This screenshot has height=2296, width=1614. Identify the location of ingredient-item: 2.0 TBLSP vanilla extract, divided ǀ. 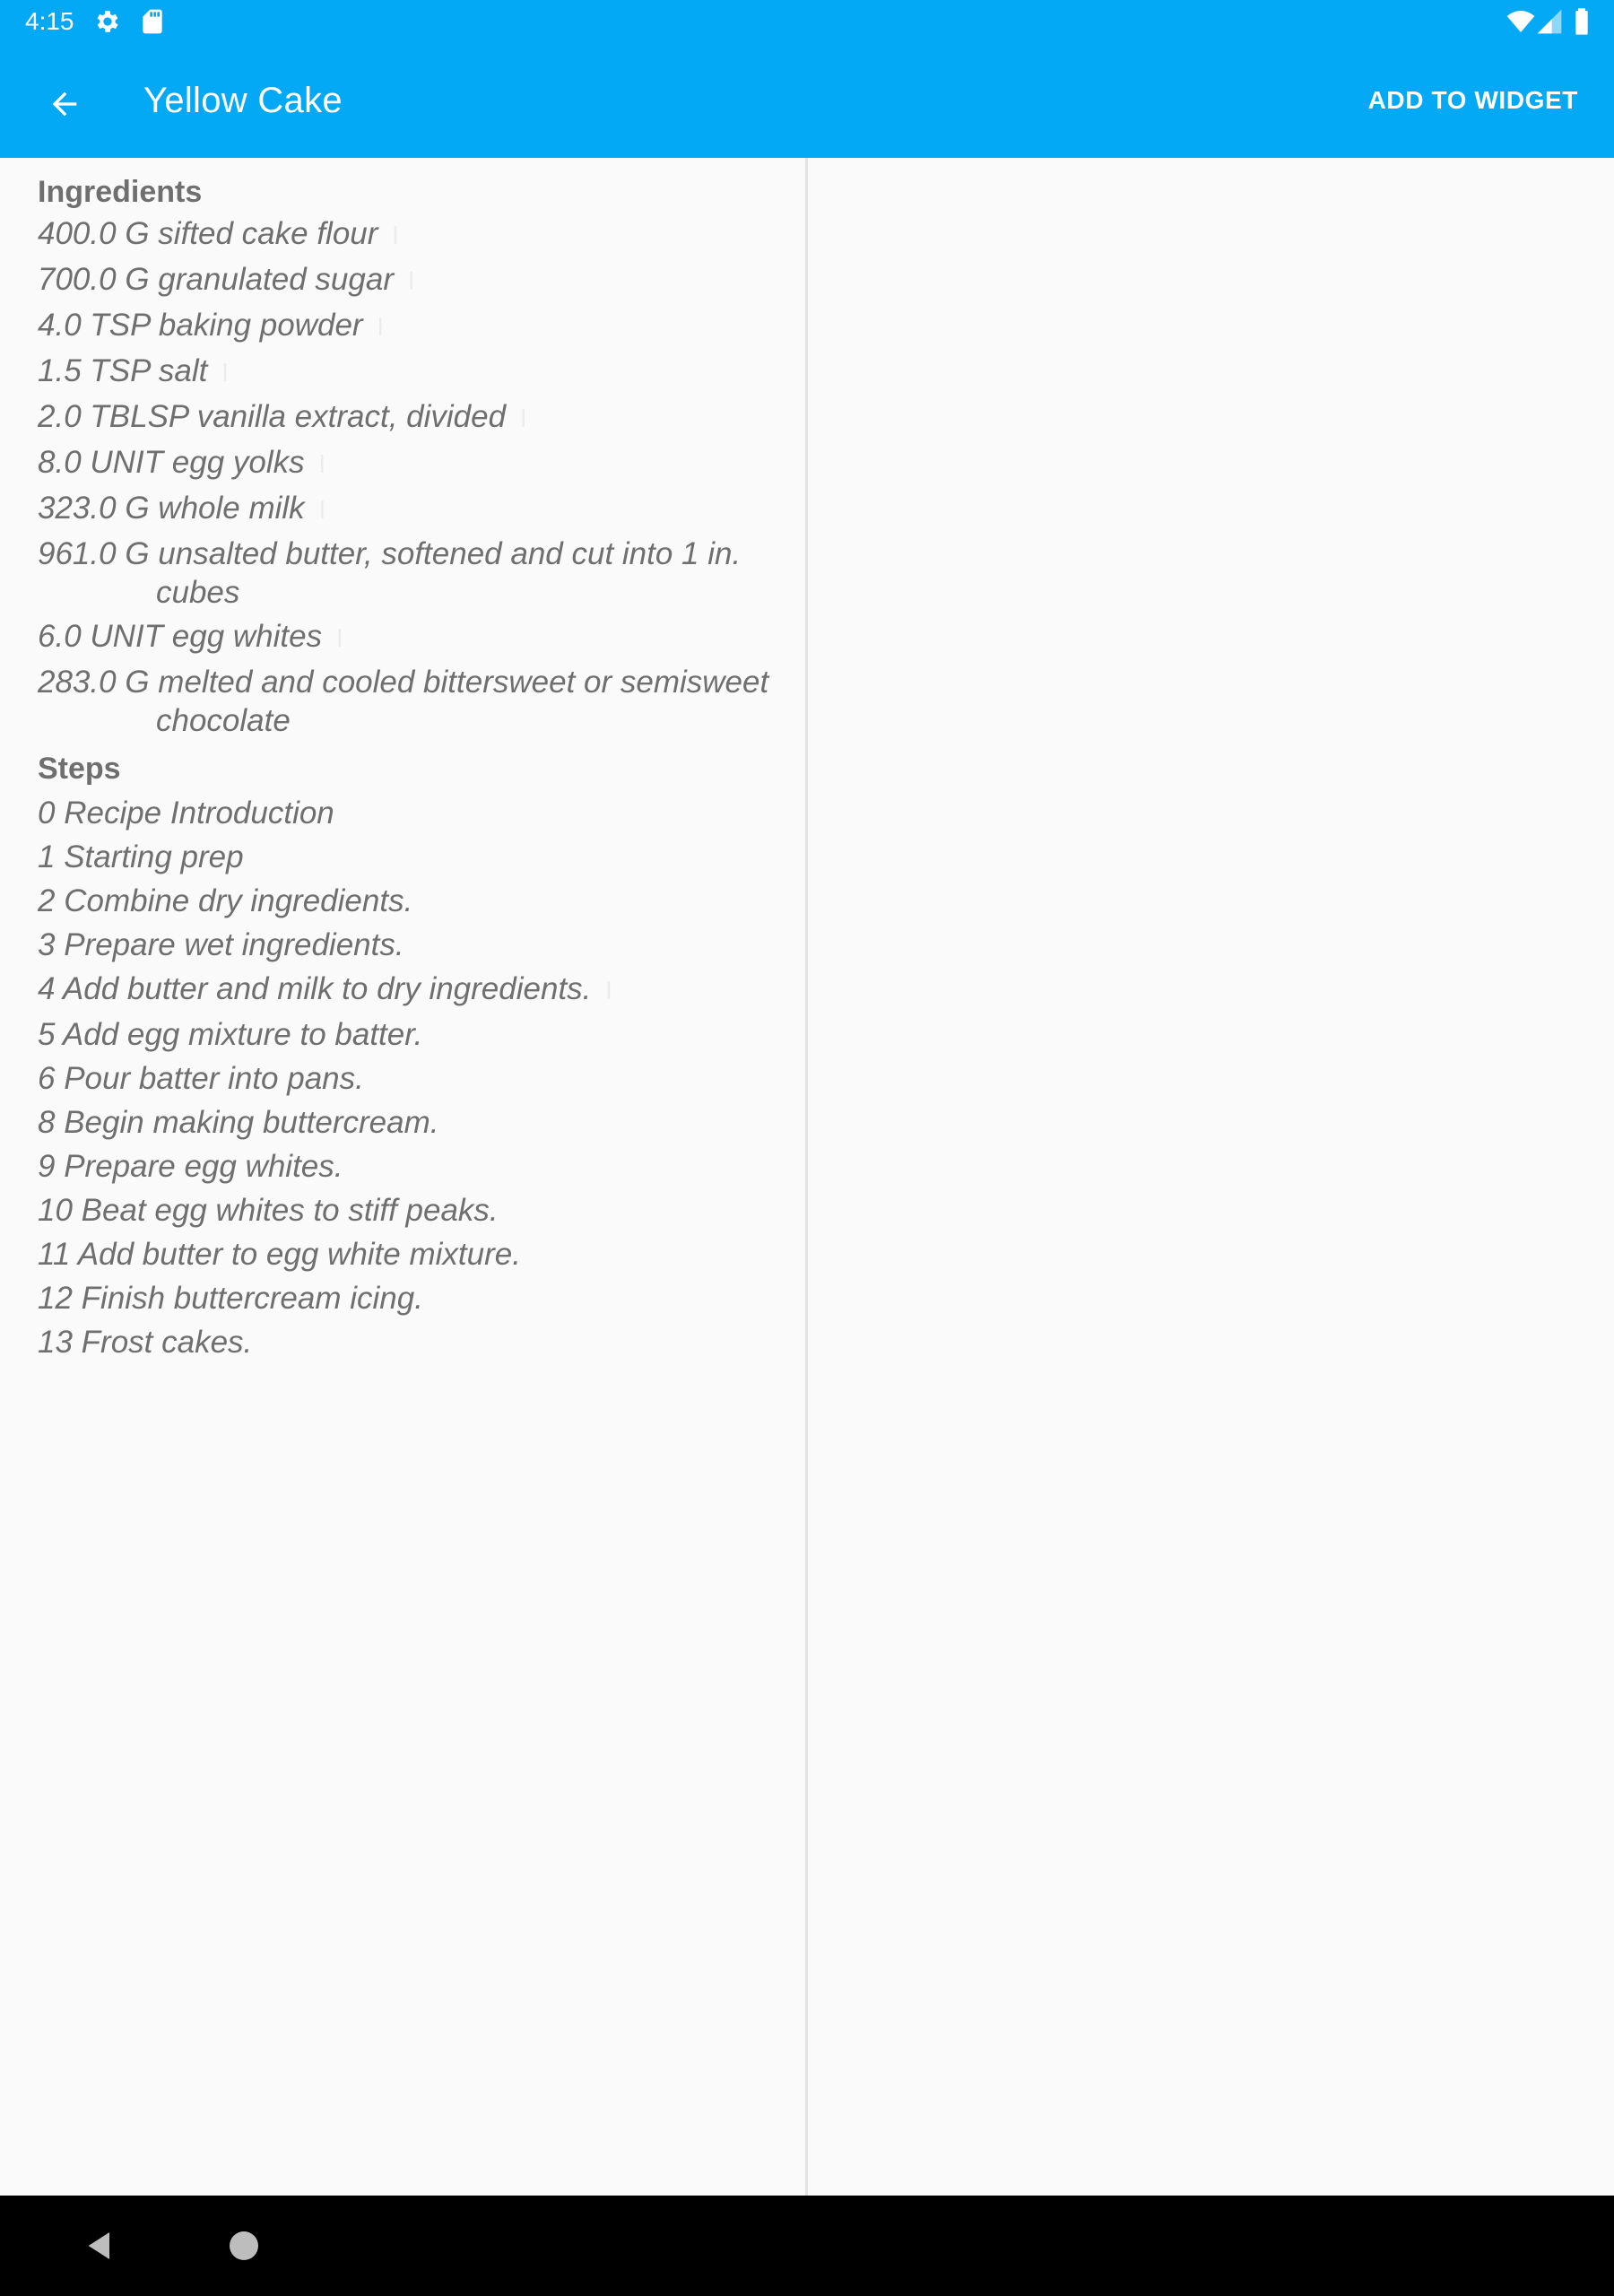
(282, 416).